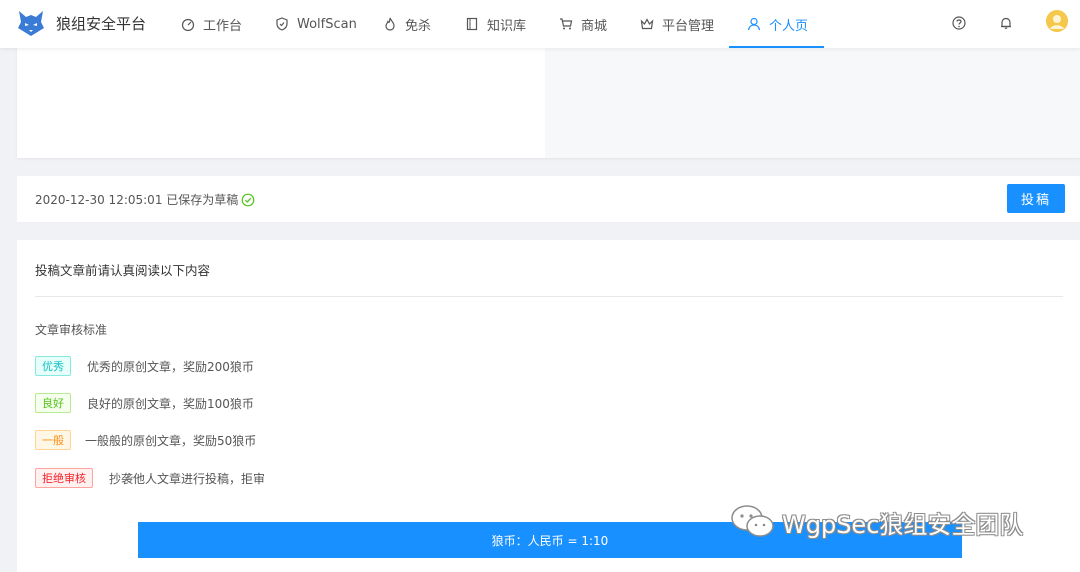 The image size is (1080, 572). I want to click on review-standard-label: 文章审核标准, so click(71, 330).